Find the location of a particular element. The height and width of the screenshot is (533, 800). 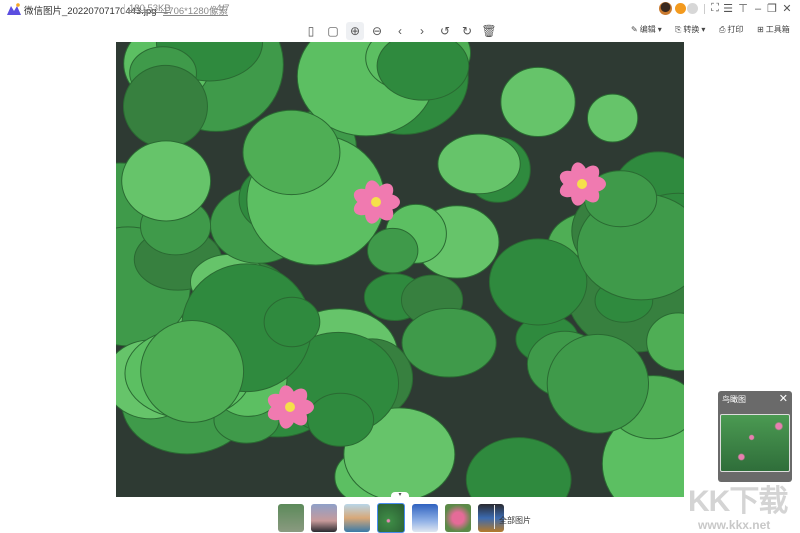

coin-icon is located at coordinates (692, 8).